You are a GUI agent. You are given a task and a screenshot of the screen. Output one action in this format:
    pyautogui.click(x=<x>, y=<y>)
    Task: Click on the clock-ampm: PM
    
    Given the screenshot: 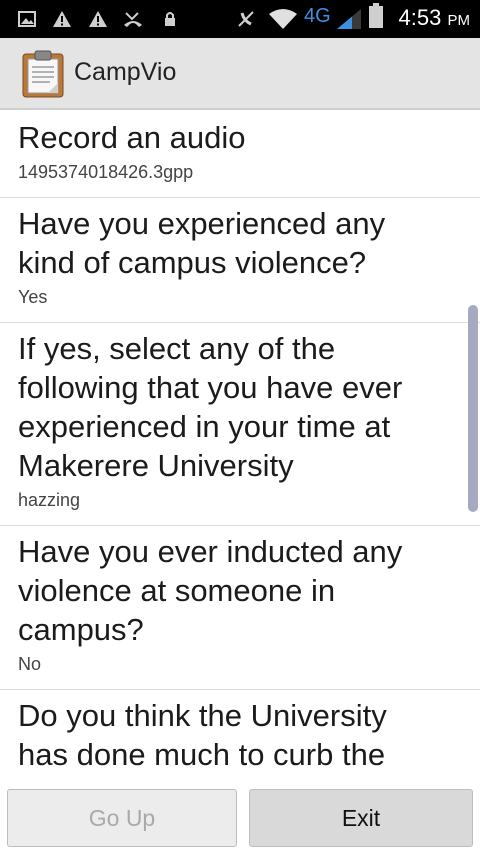 What is the action you would take?
    pyautogui.click(x=459, y=20)
    